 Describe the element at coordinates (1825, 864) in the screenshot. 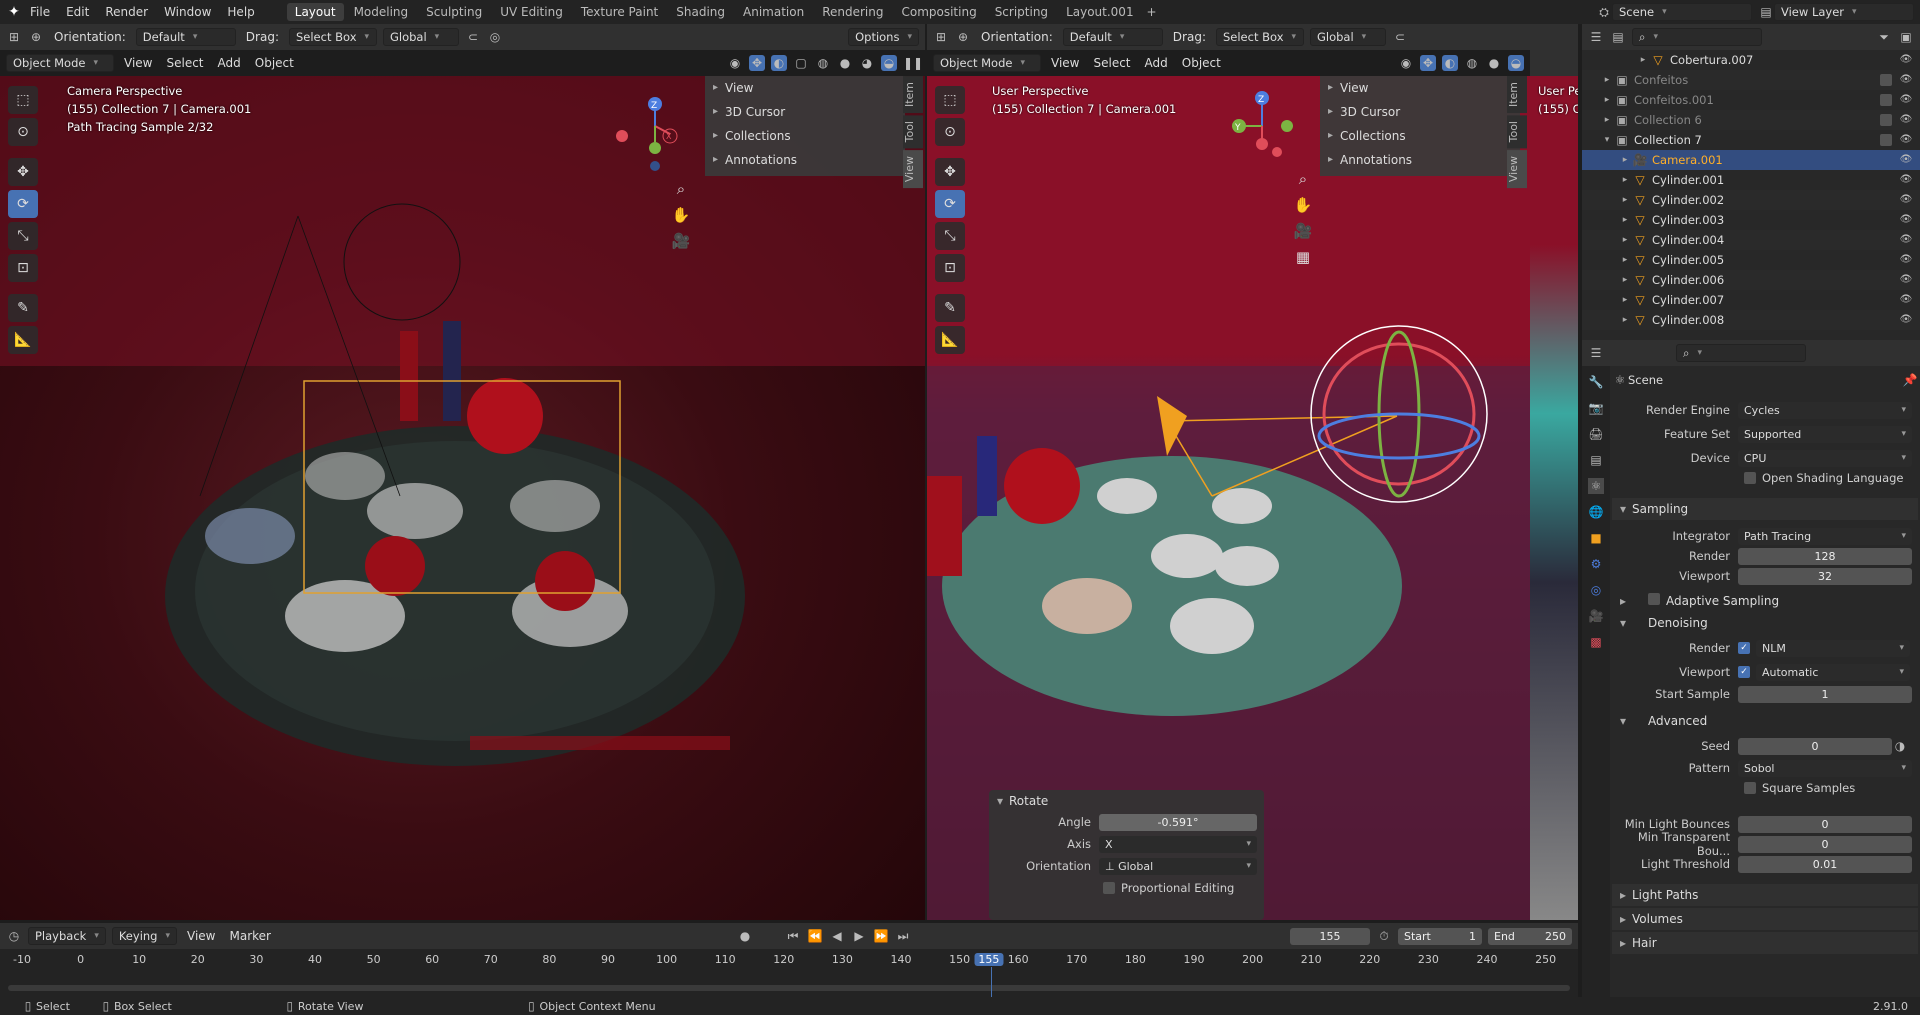

I see `light-threshold-field: 0.01` at that location.